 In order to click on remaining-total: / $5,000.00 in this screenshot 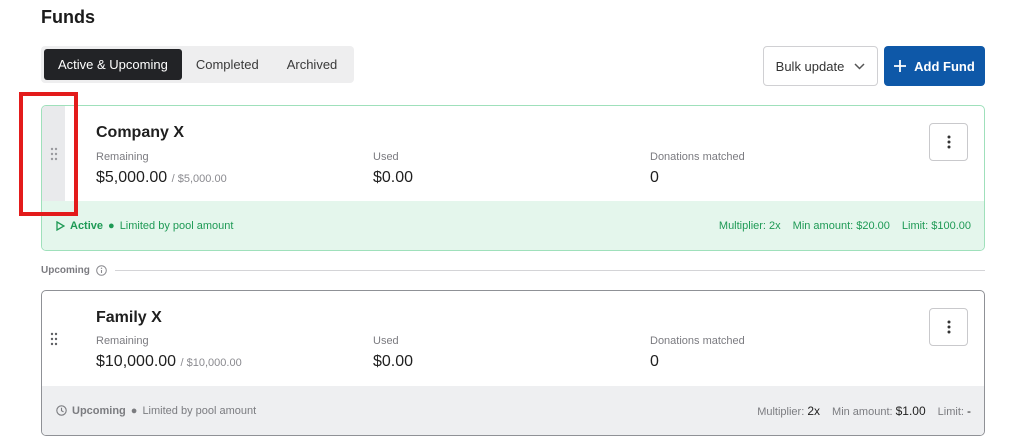, I will do `click(199, 179)`.